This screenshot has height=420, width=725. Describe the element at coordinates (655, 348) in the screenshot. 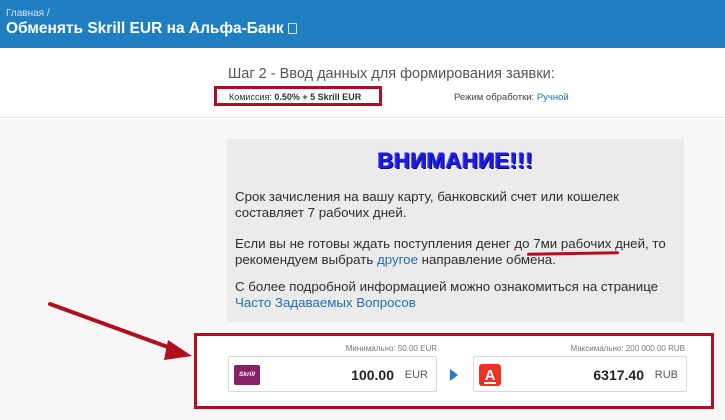

I see `max-limit-value: 200 000.00 RUB` at that location.